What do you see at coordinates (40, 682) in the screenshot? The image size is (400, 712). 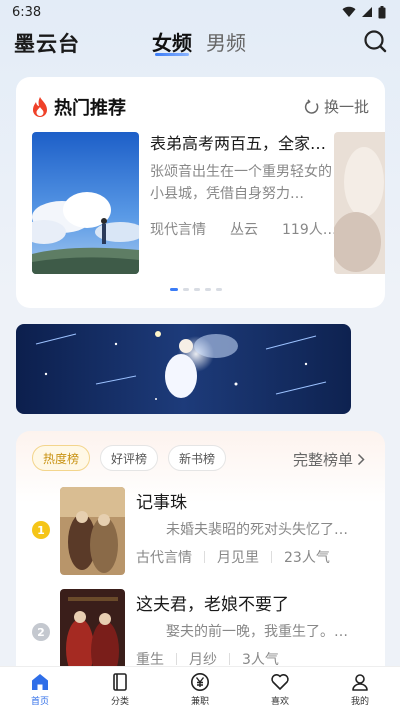 I see `home-icon` at bounding box center [40, 682].